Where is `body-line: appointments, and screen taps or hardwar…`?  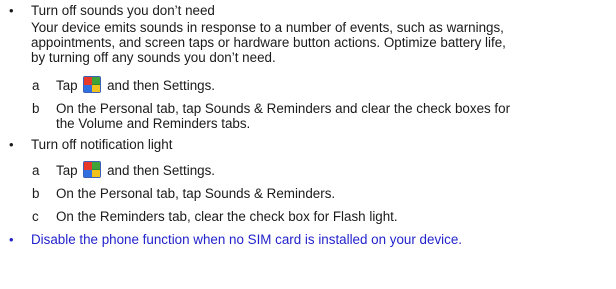 body-line: appointments, and screen taps or hardwar… is located at coordinates (268, 42).